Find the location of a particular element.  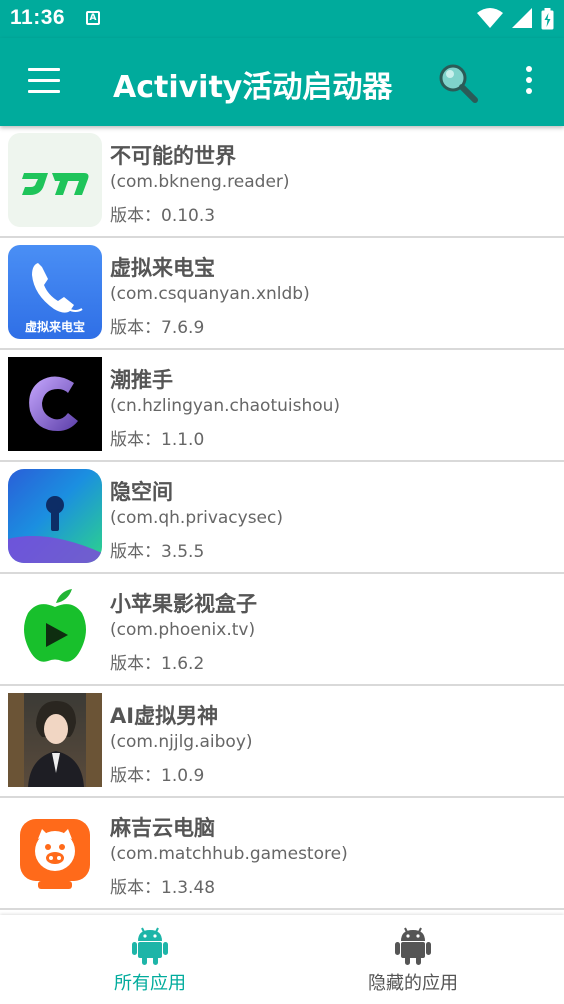

app-name: AI虚拟男神 is located at coordinates (164, 716).